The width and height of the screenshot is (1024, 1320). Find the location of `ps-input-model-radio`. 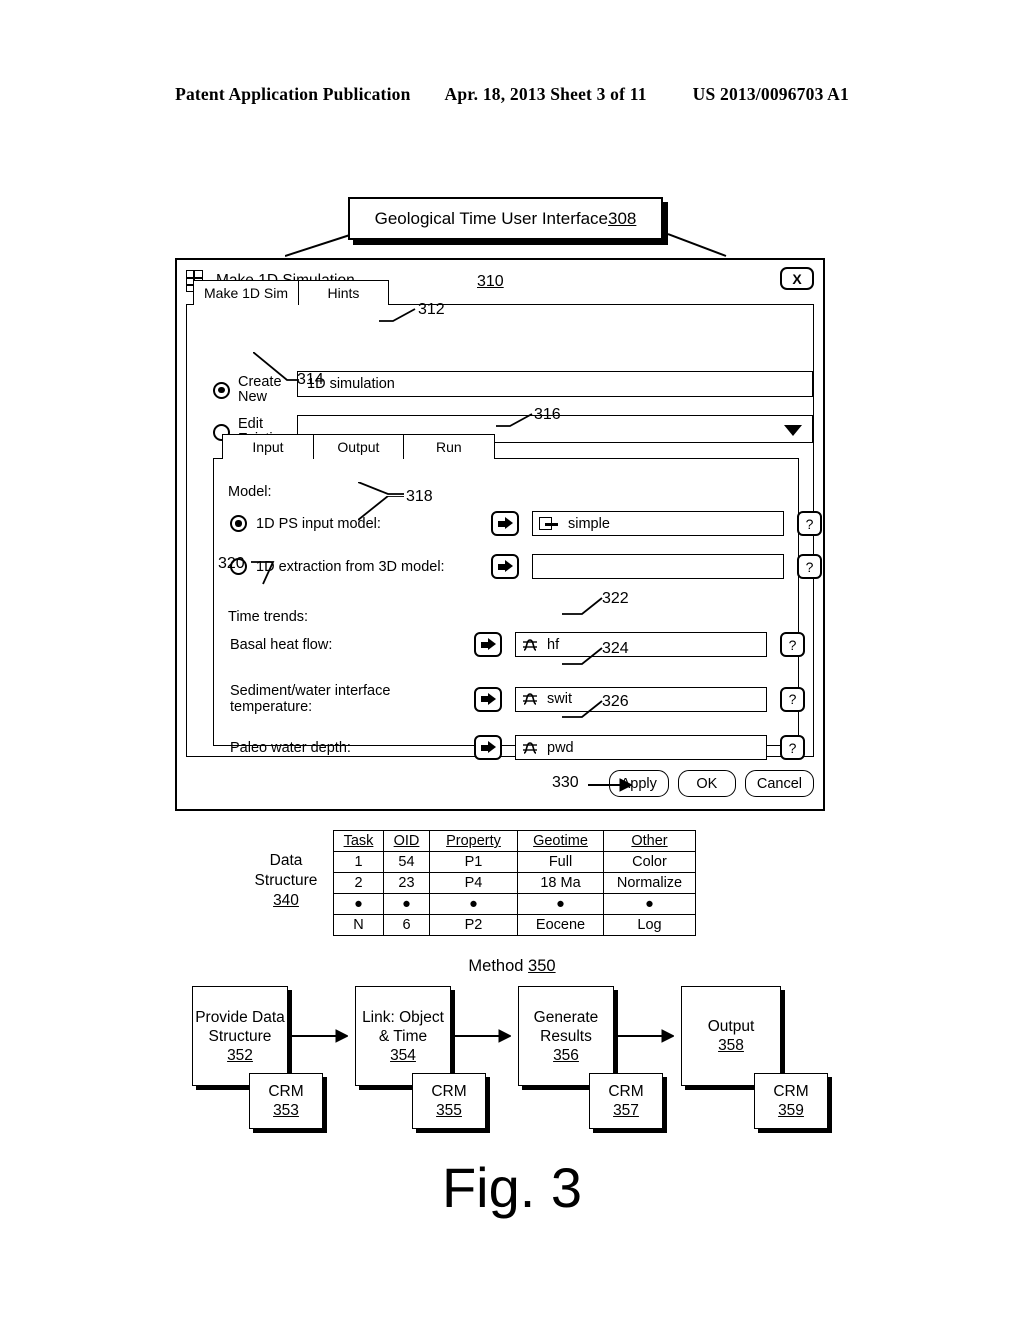

ps-input-model-radio is located at coordinates (238, 523).